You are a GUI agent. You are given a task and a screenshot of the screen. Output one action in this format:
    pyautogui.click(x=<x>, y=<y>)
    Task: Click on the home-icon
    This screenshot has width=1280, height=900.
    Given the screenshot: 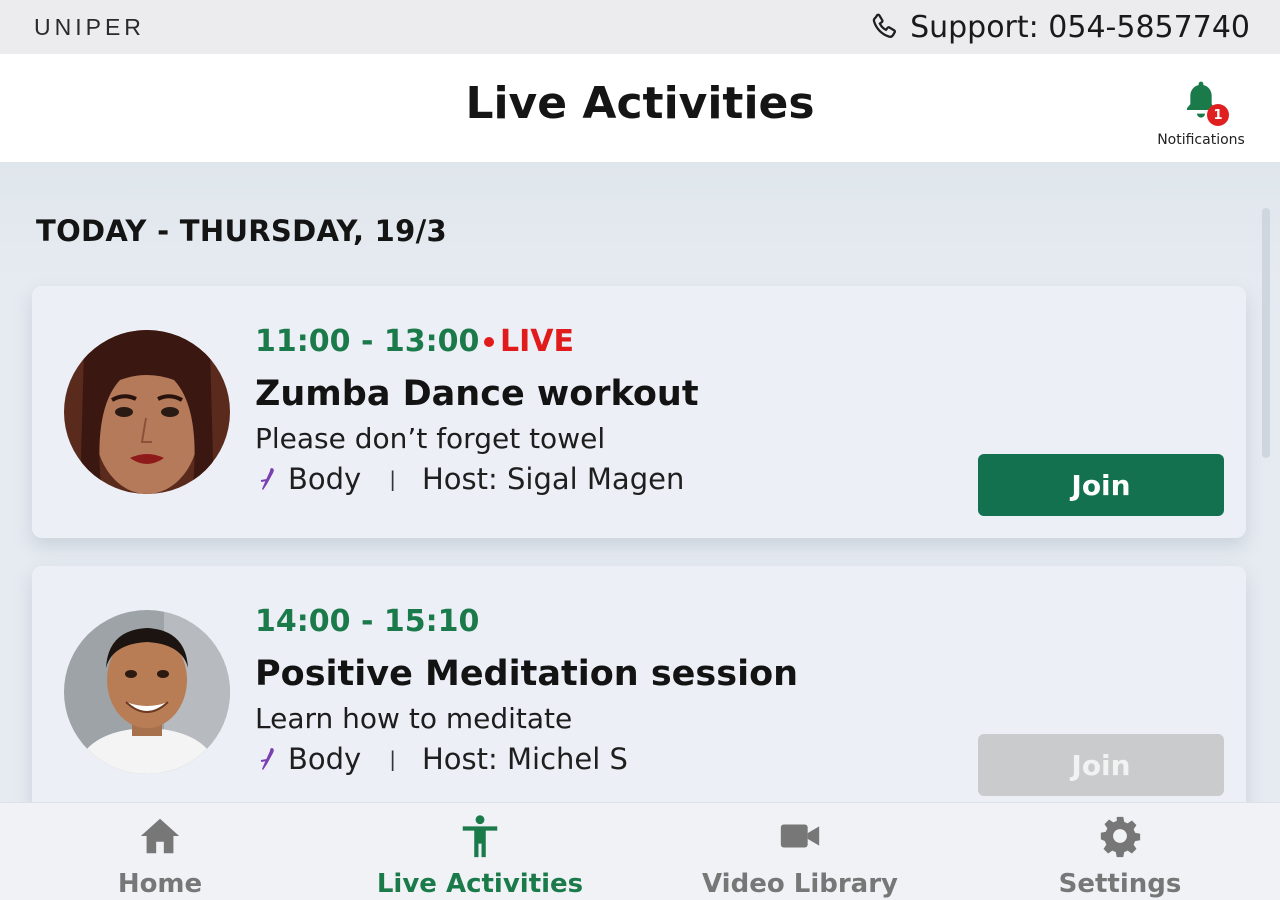 What is the action you would take?
    pyautogui.click(x=160, y=836)
    